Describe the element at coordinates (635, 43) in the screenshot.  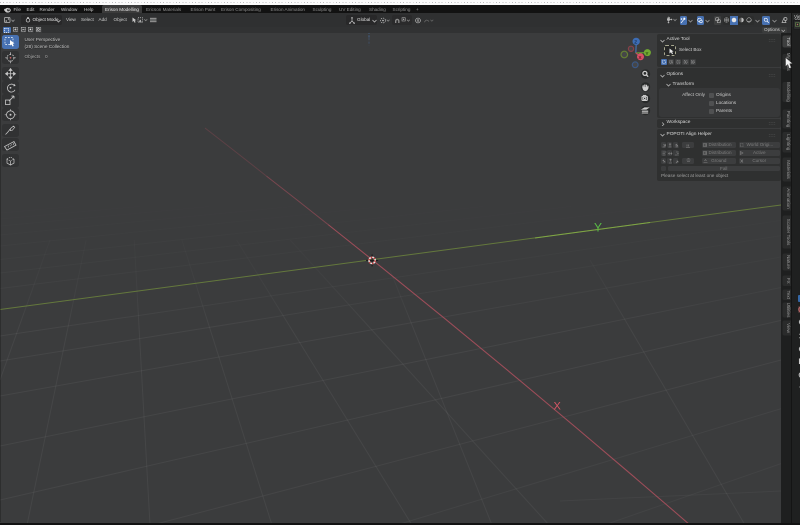
I see `svg-text: Z` at that location.